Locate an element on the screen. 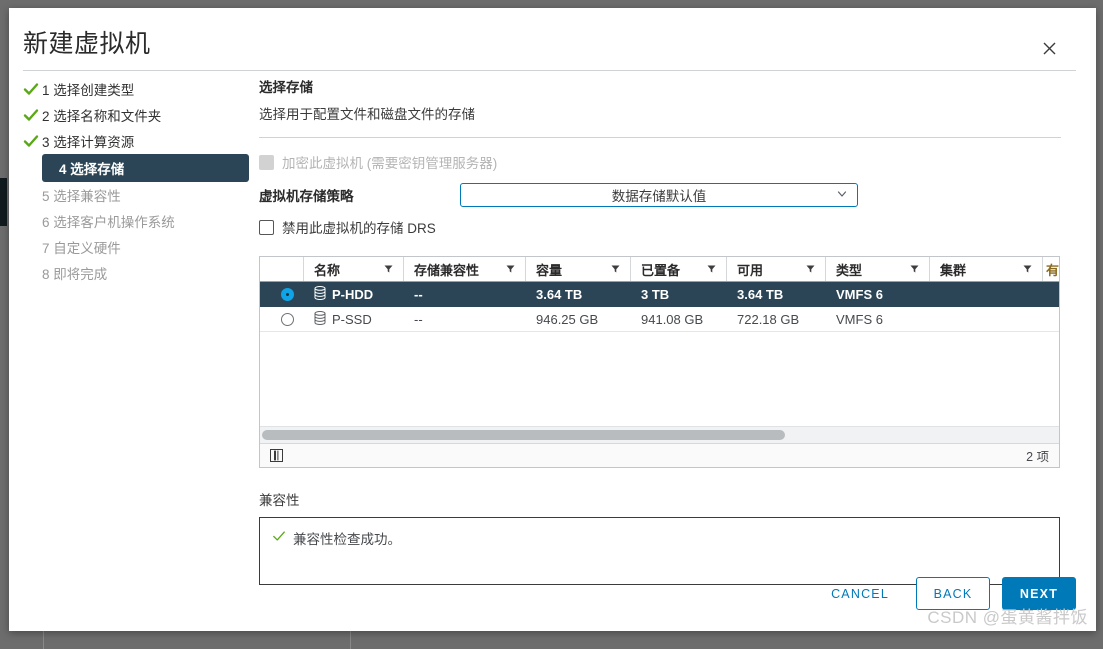 This screenshot has width=1103, height=649. table-header-name: 名称 is located at coordinates (354, 269).